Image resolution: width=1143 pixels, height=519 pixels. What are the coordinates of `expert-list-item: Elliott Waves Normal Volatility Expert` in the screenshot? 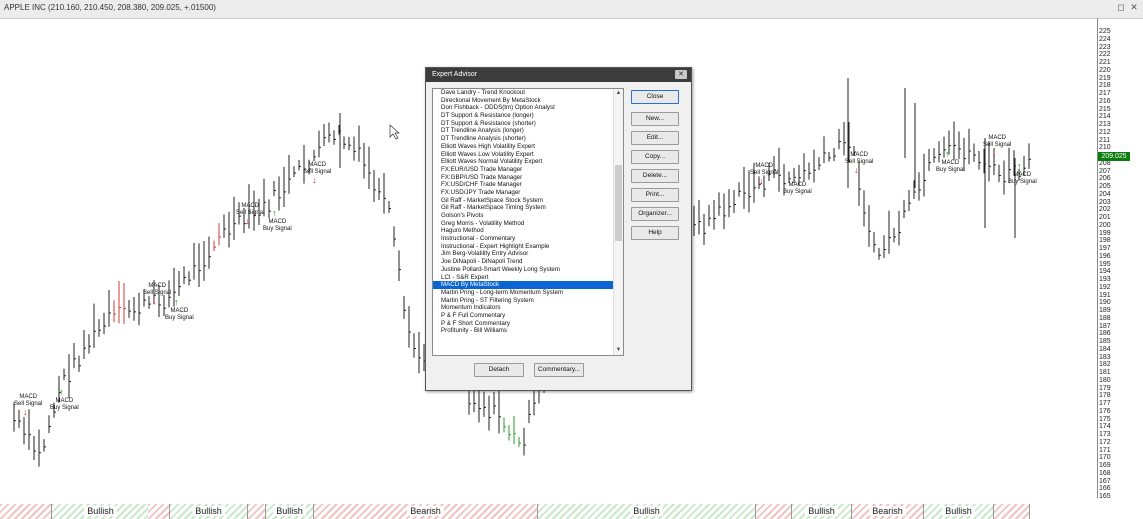 It's located at (532, 162).